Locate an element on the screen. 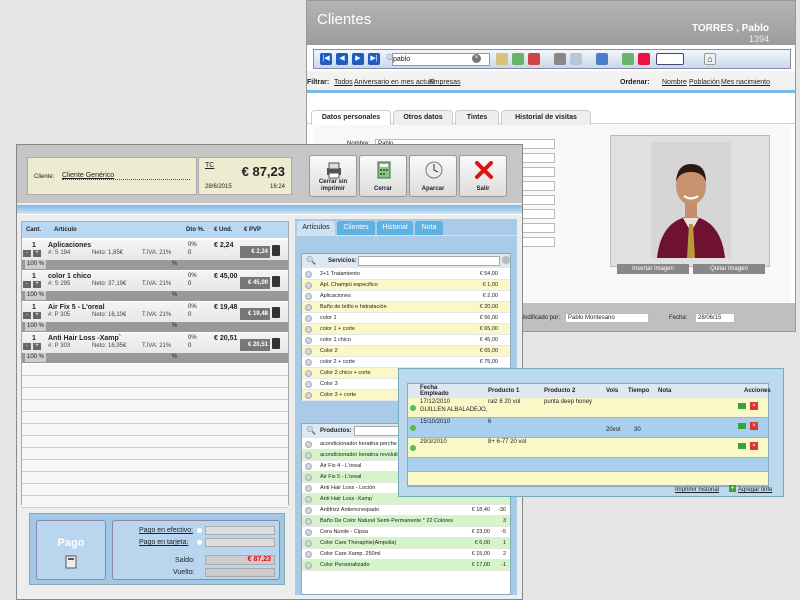 The height and width of the screenshot is (600, 800). insert-image-button: Insertar imagen is located at coordinates (653, 269).